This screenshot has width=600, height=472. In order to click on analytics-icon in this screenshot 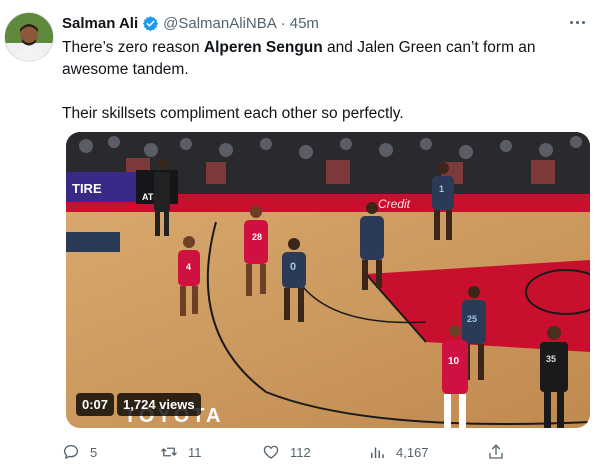, I will do `click(377, 452)`.